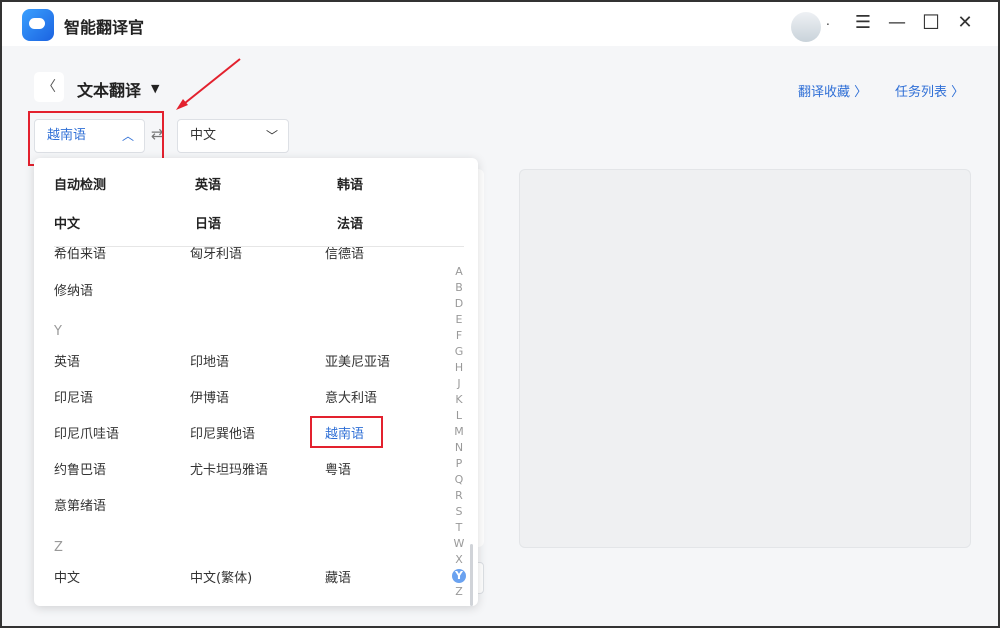 The image size is (1000, 630). I want to click on alphabet-letter: T, so click(459, 528).